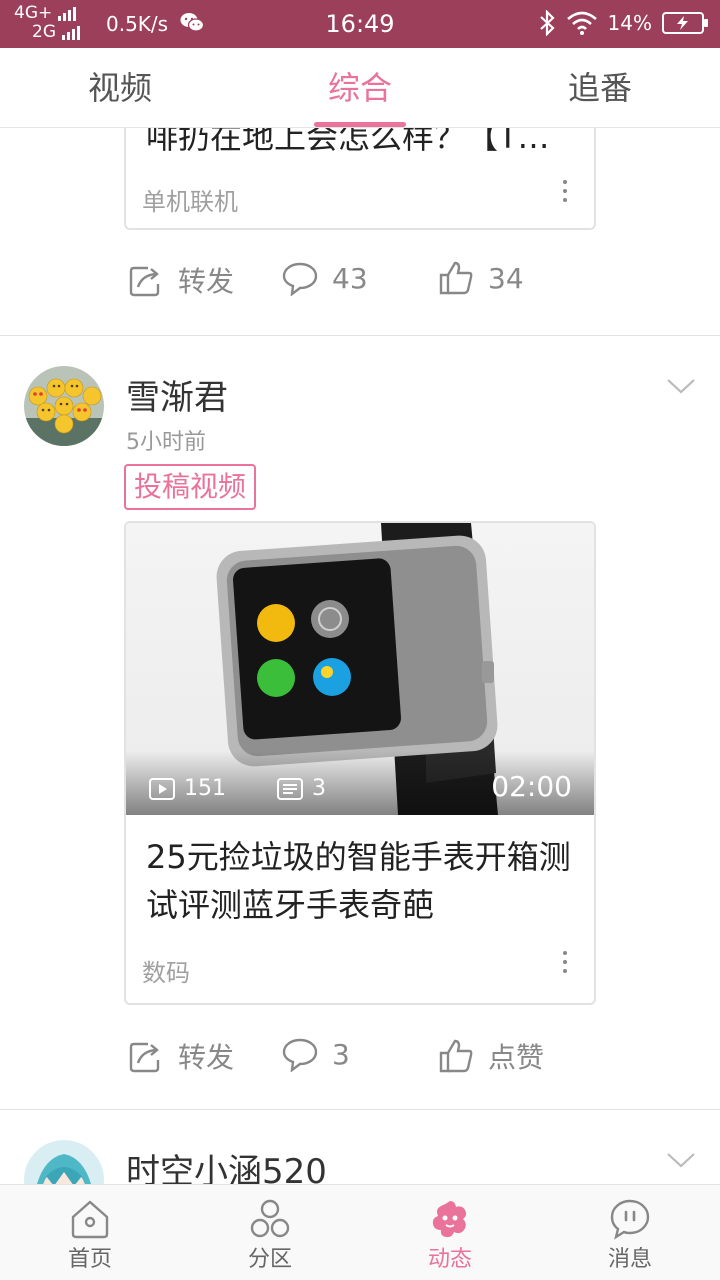 The image size is (720, 1280). Describe the element at coordinates (341, 1054) in the screenshot. I see `comment-count: 3` at that location.